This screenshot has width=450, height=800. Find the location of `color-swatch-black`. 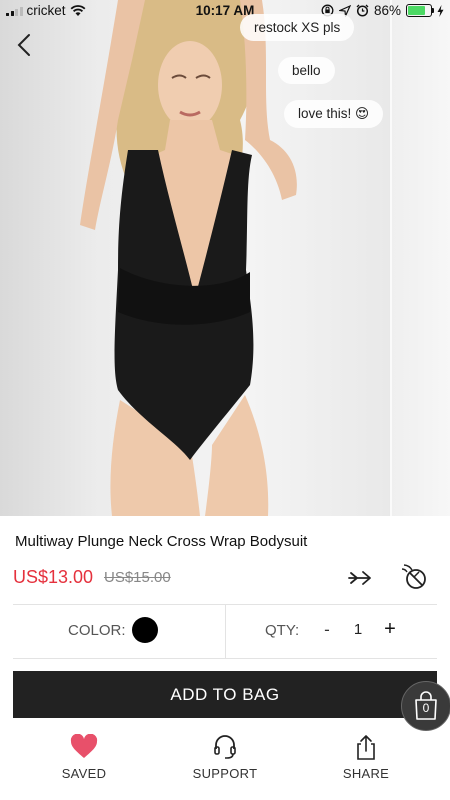

color-swatch-black is located at coordinates (145, 630).